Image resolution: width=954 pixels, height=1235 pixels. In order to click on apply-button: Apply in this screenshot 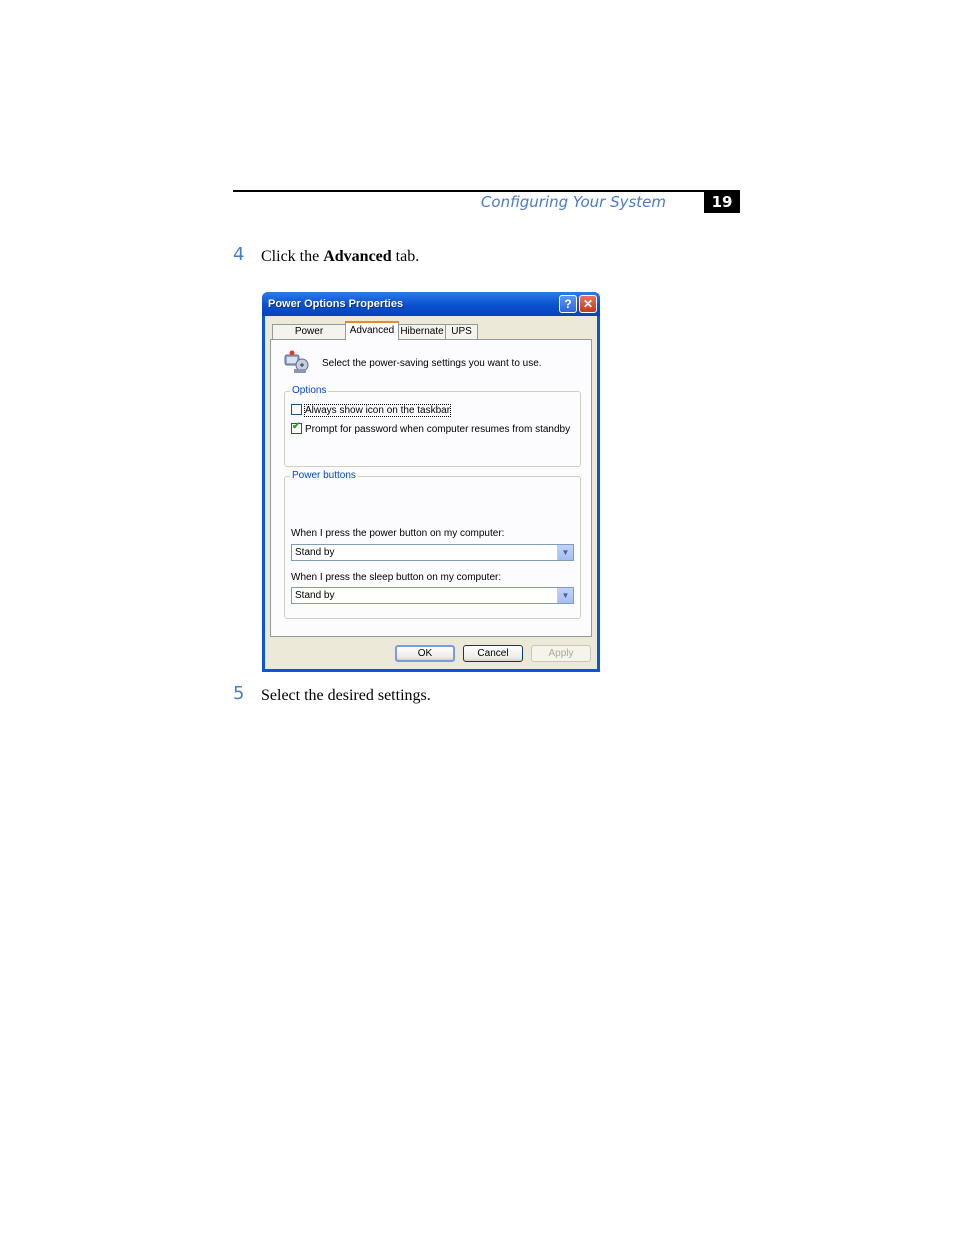, I will do `click(561, 653)`.